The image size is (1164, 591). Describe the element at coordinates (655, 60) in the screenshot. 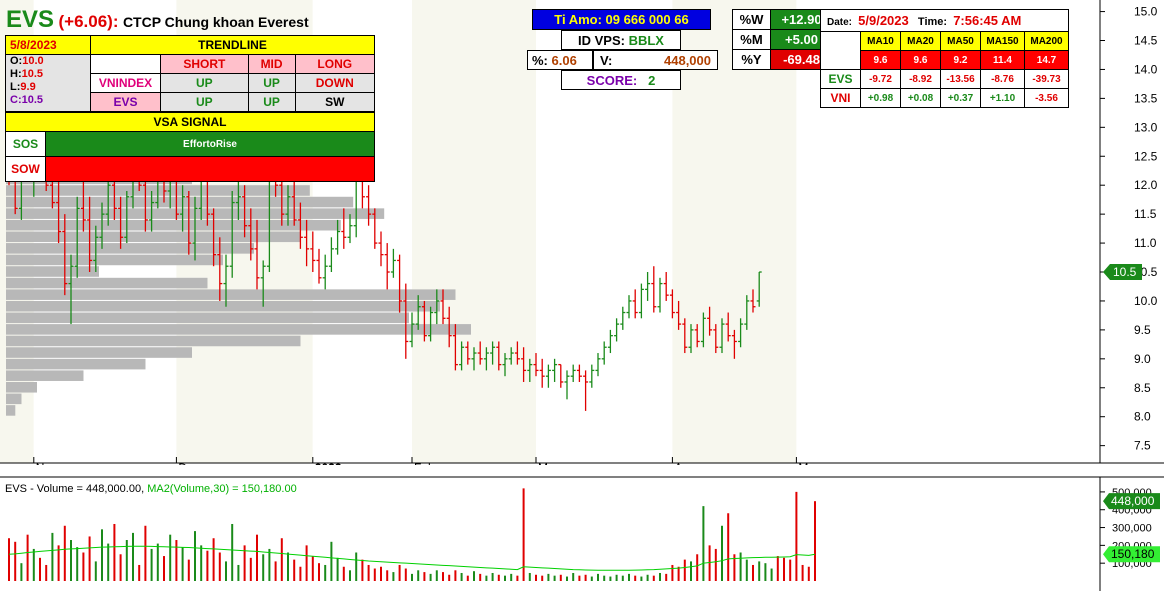

I see `volume-box: V: 448,000` at that location.